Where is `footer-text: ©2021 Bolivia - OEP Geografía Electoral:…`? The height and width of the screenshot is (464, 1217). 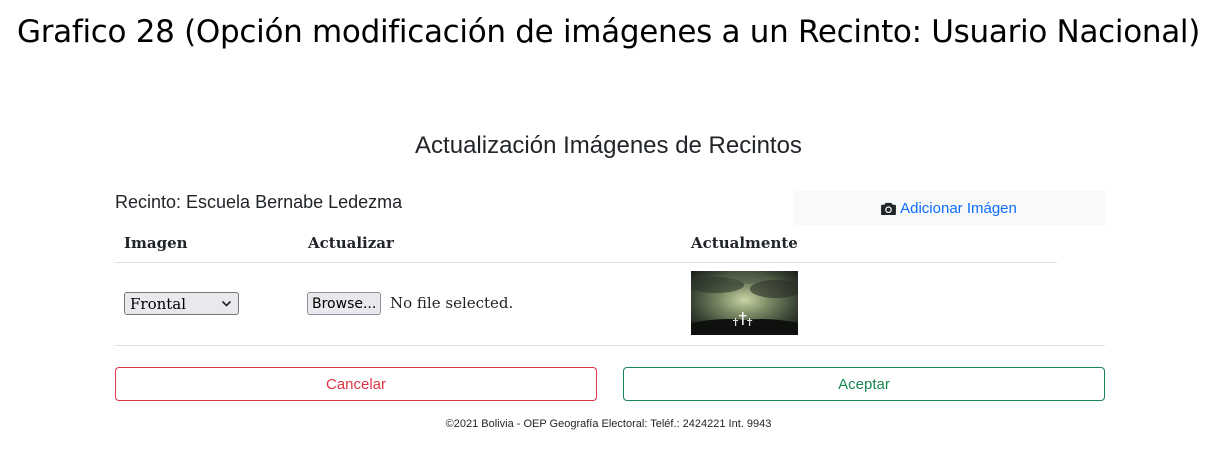 footer-text: ©2021 Bolivia - OEP Geografía Electoral:… is located at coordinates (608, 424).